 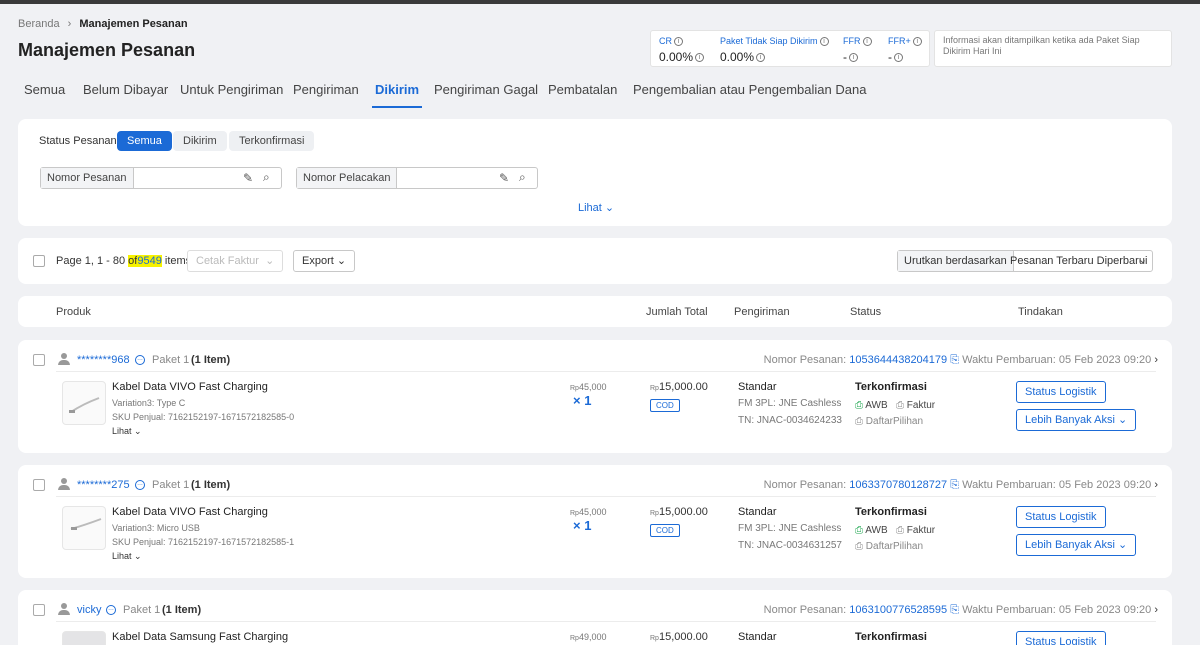 I want to click on tracking-number-field: Nomor Pelacakan ✎ ⌕, so click(x=417, y=178).